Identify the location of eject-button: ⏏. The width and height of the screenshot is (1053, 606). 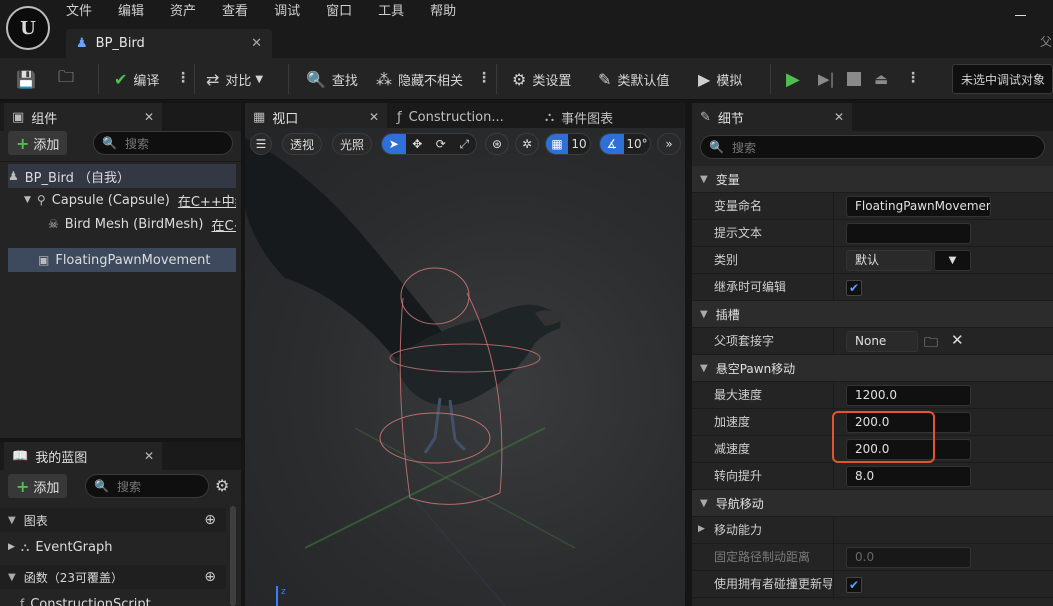
(881, 79).